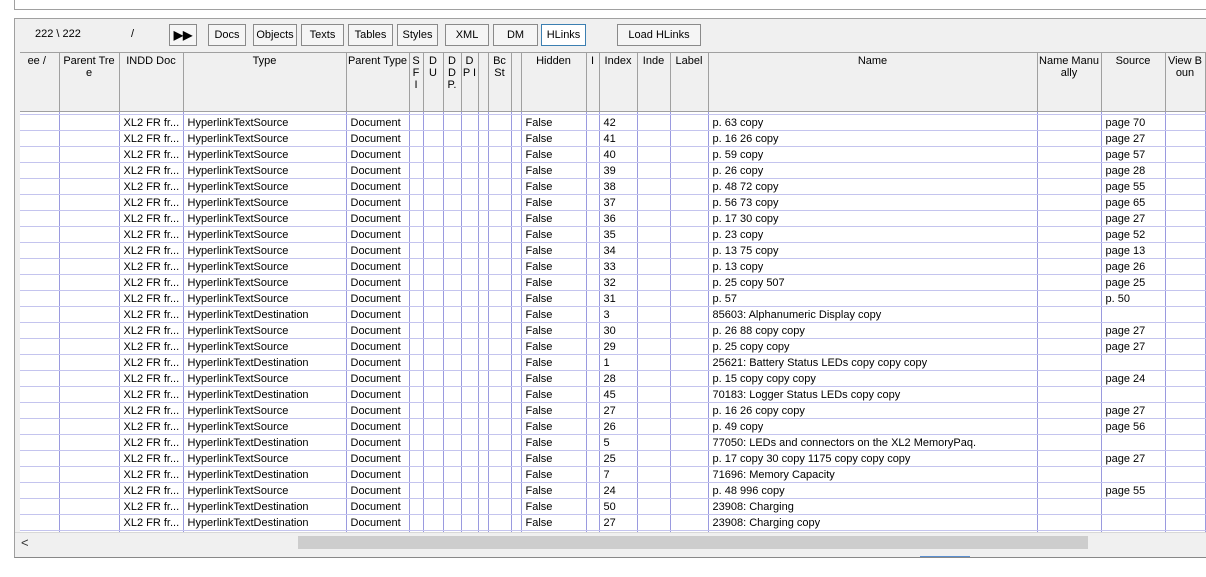 This screenshot has width=1206, height=577. Describe the element at coordinates (227, 35) in the screenshot. I see `docs-button: Docs` at that location.